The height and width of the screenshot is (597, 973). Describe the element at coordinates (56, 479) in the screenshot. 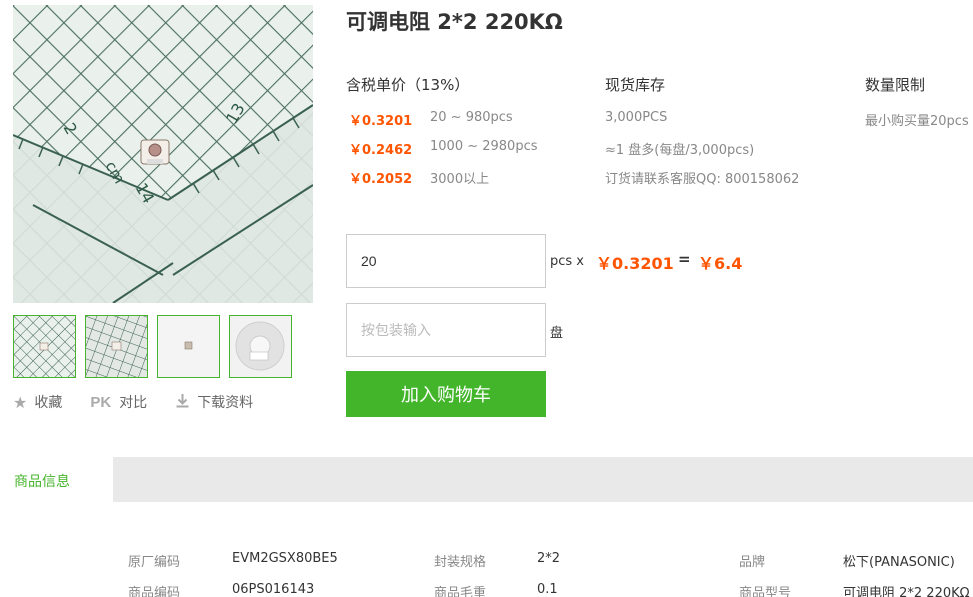

I see `tab-product-info: 商品信息` at that location.